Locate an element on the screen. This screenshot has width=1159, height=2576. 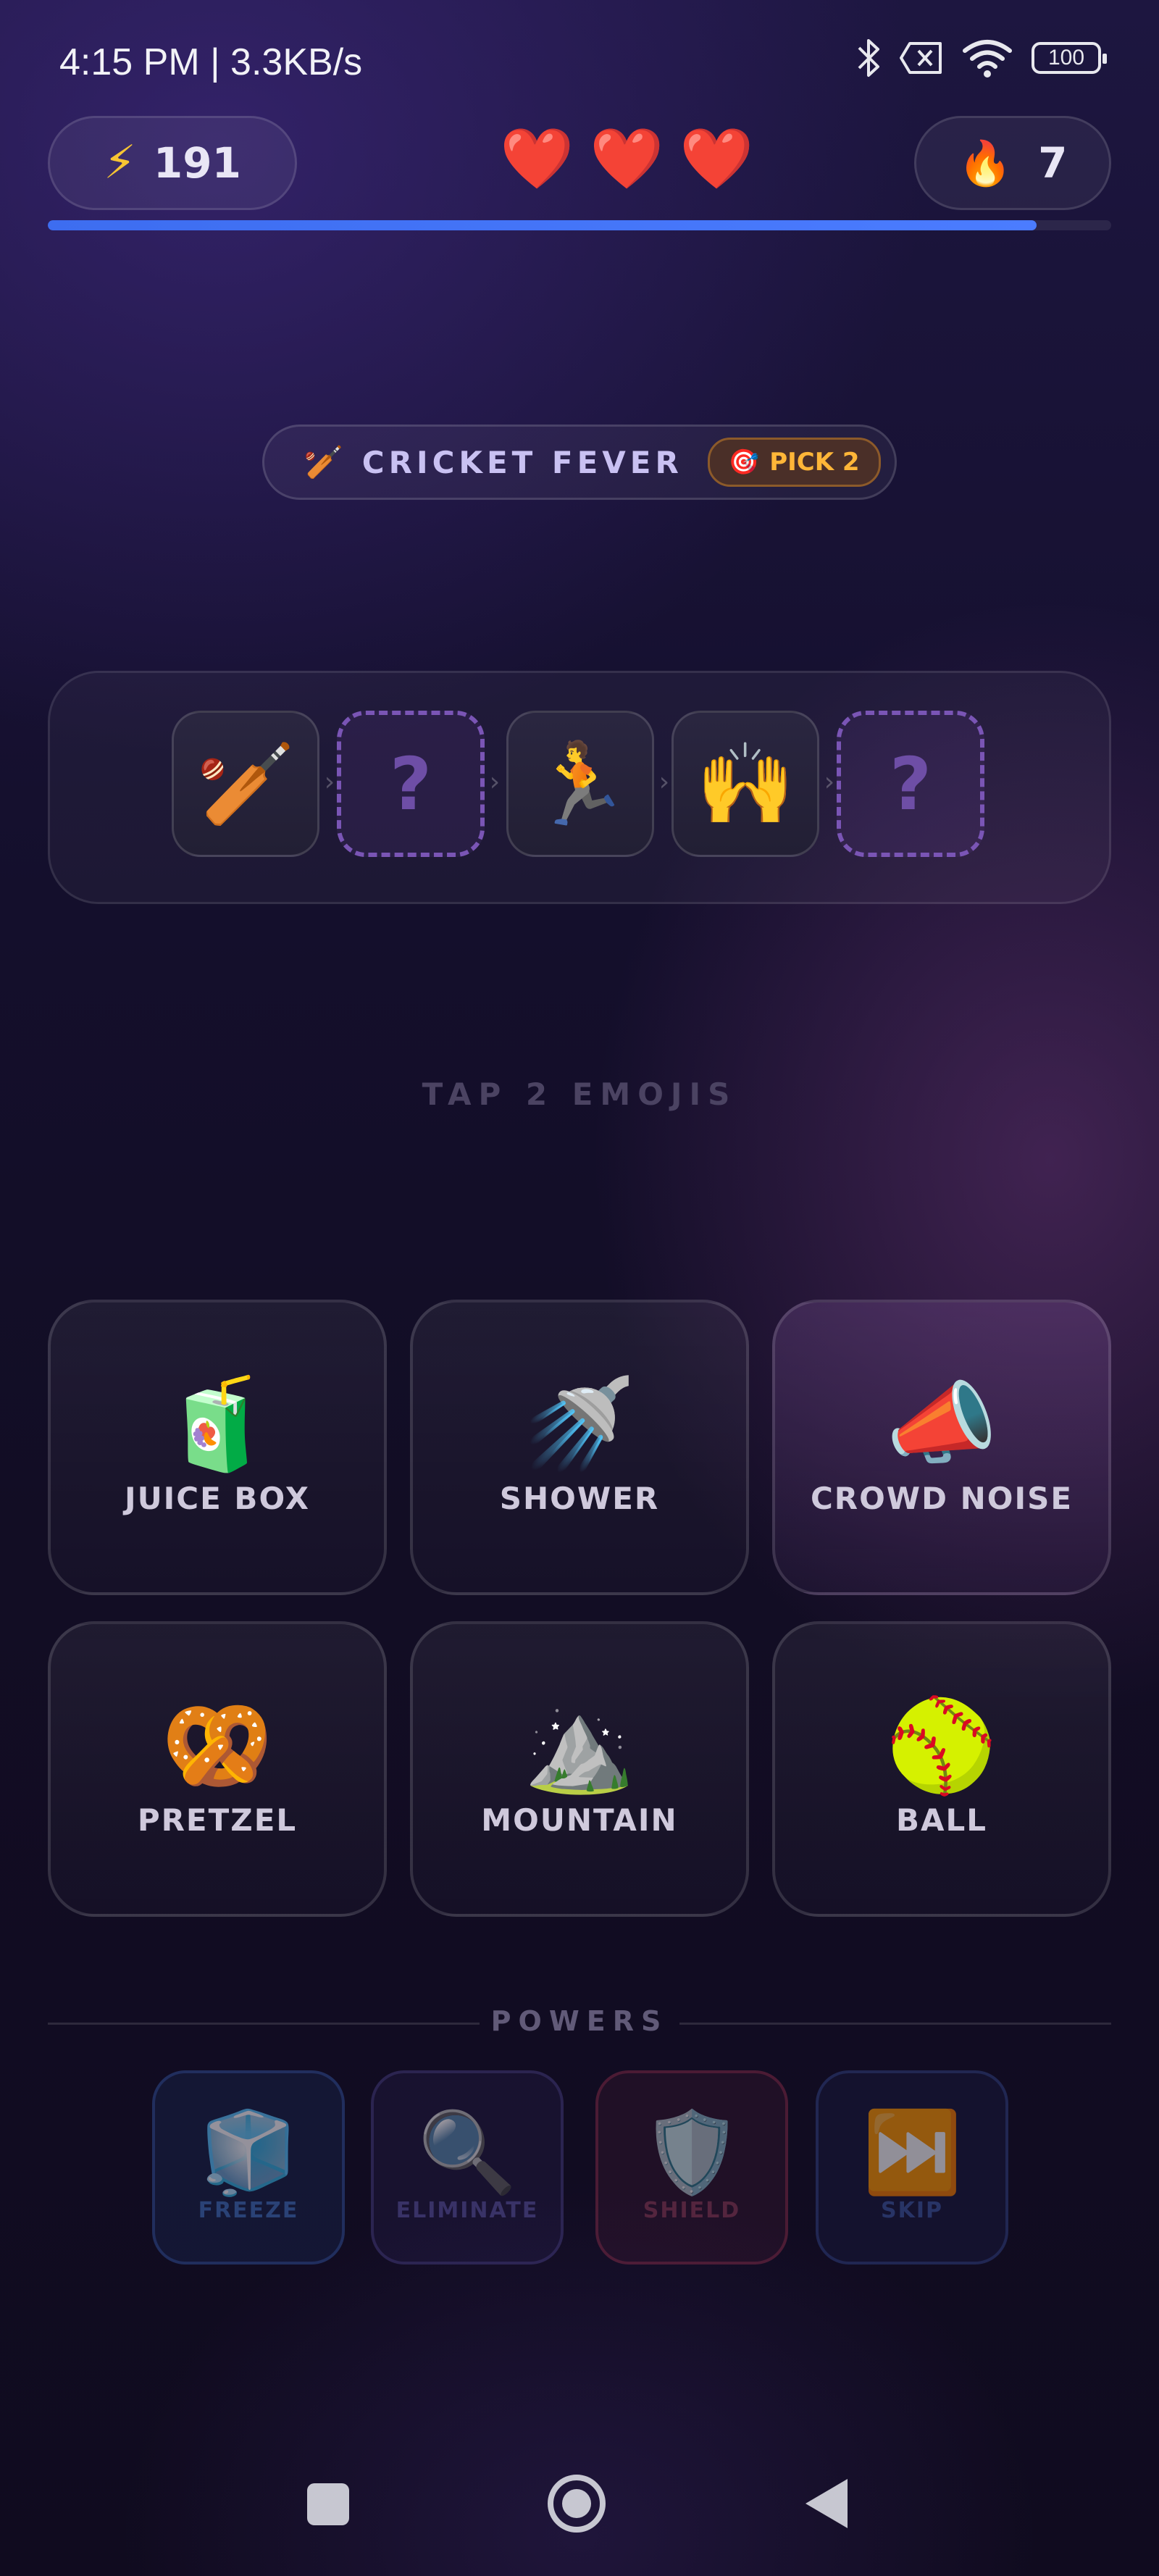
recent-apps-button is located at coordinates (328, 2504).